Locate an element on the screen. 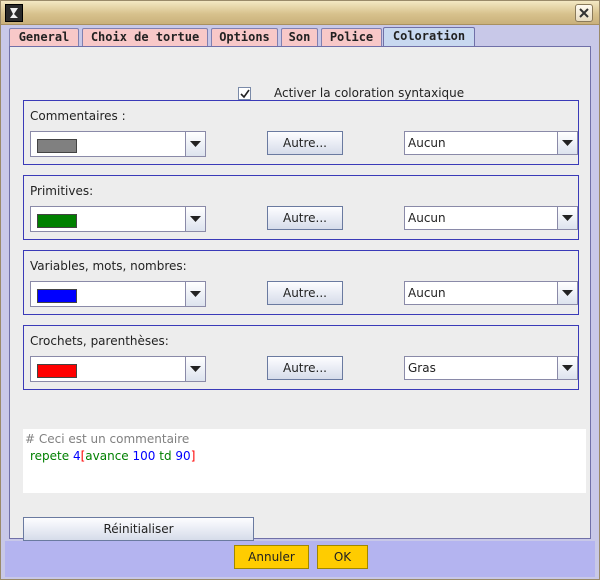 This screenshot has width=600, height=580. font-style-select: Gras is located at coordinates (491, 368).